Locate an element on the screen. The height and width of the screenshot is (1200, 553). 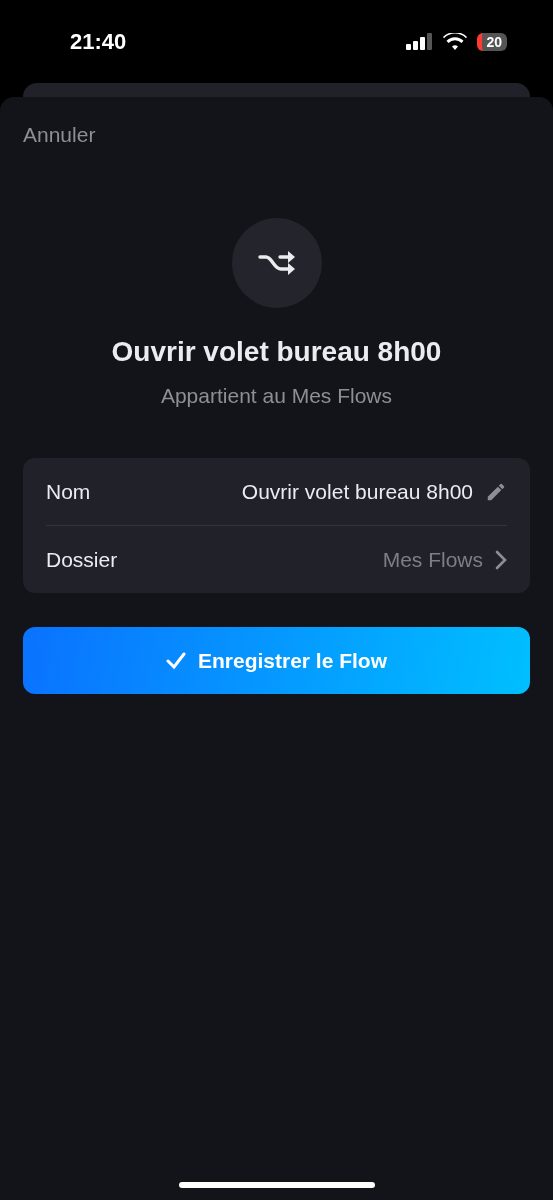
row-value: Ouvrir volet bureau 8h00 is located at coordinates (357, 491).